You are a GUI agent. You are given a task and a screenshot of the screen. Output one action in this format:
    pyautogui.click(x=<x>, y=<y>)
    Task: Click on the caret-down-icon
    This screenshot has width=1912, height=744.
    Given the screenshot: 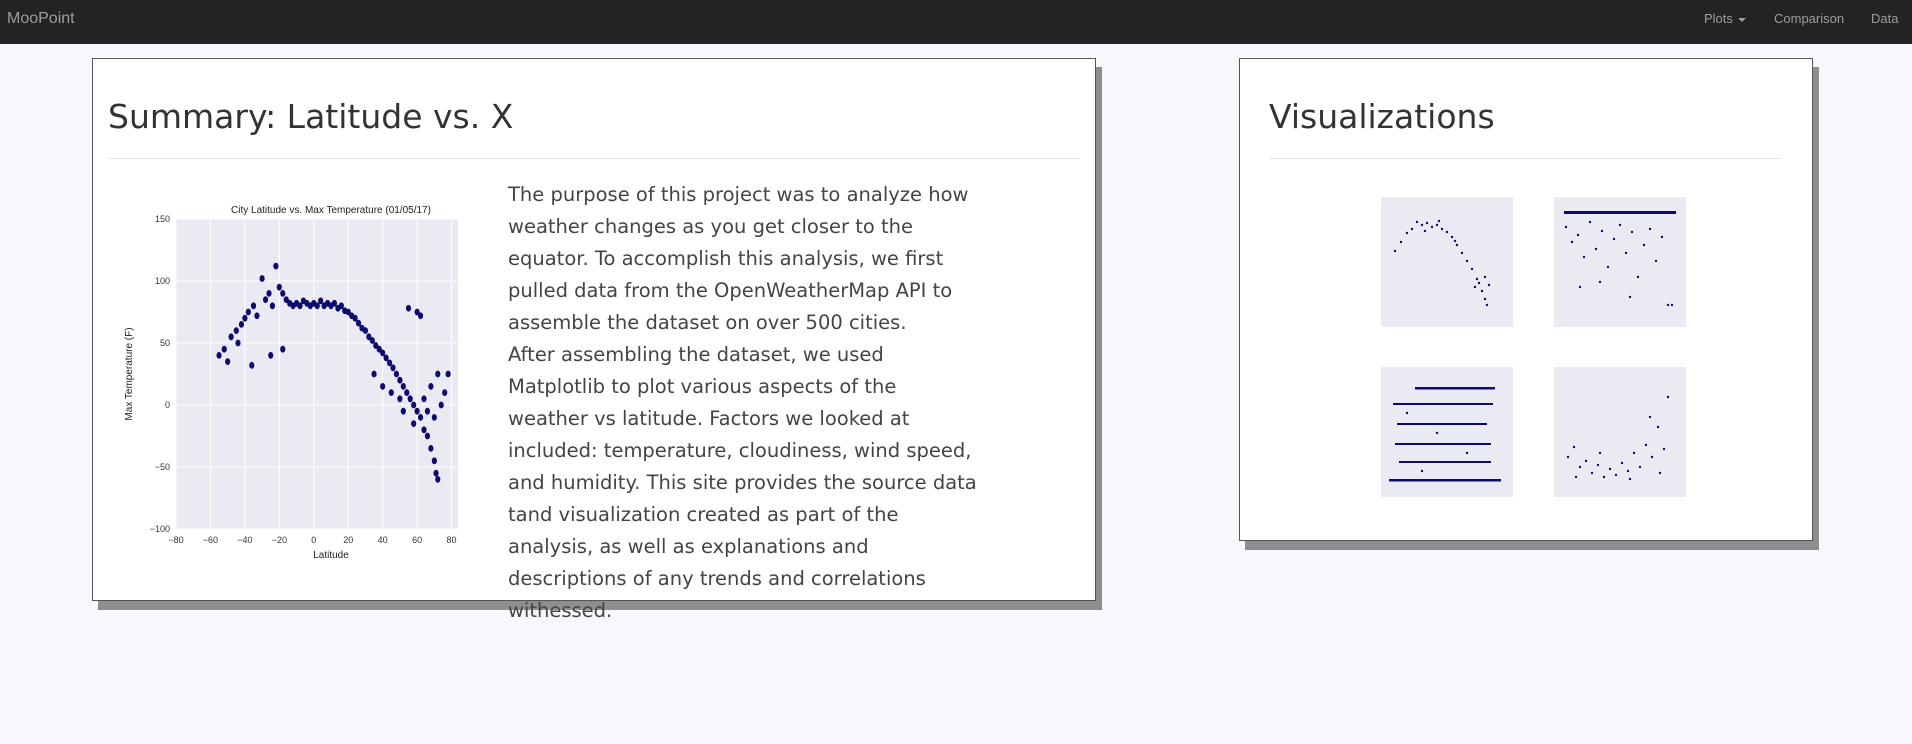 What is the action you would take?
    pyautogui.click(x=1741, y=19)
    